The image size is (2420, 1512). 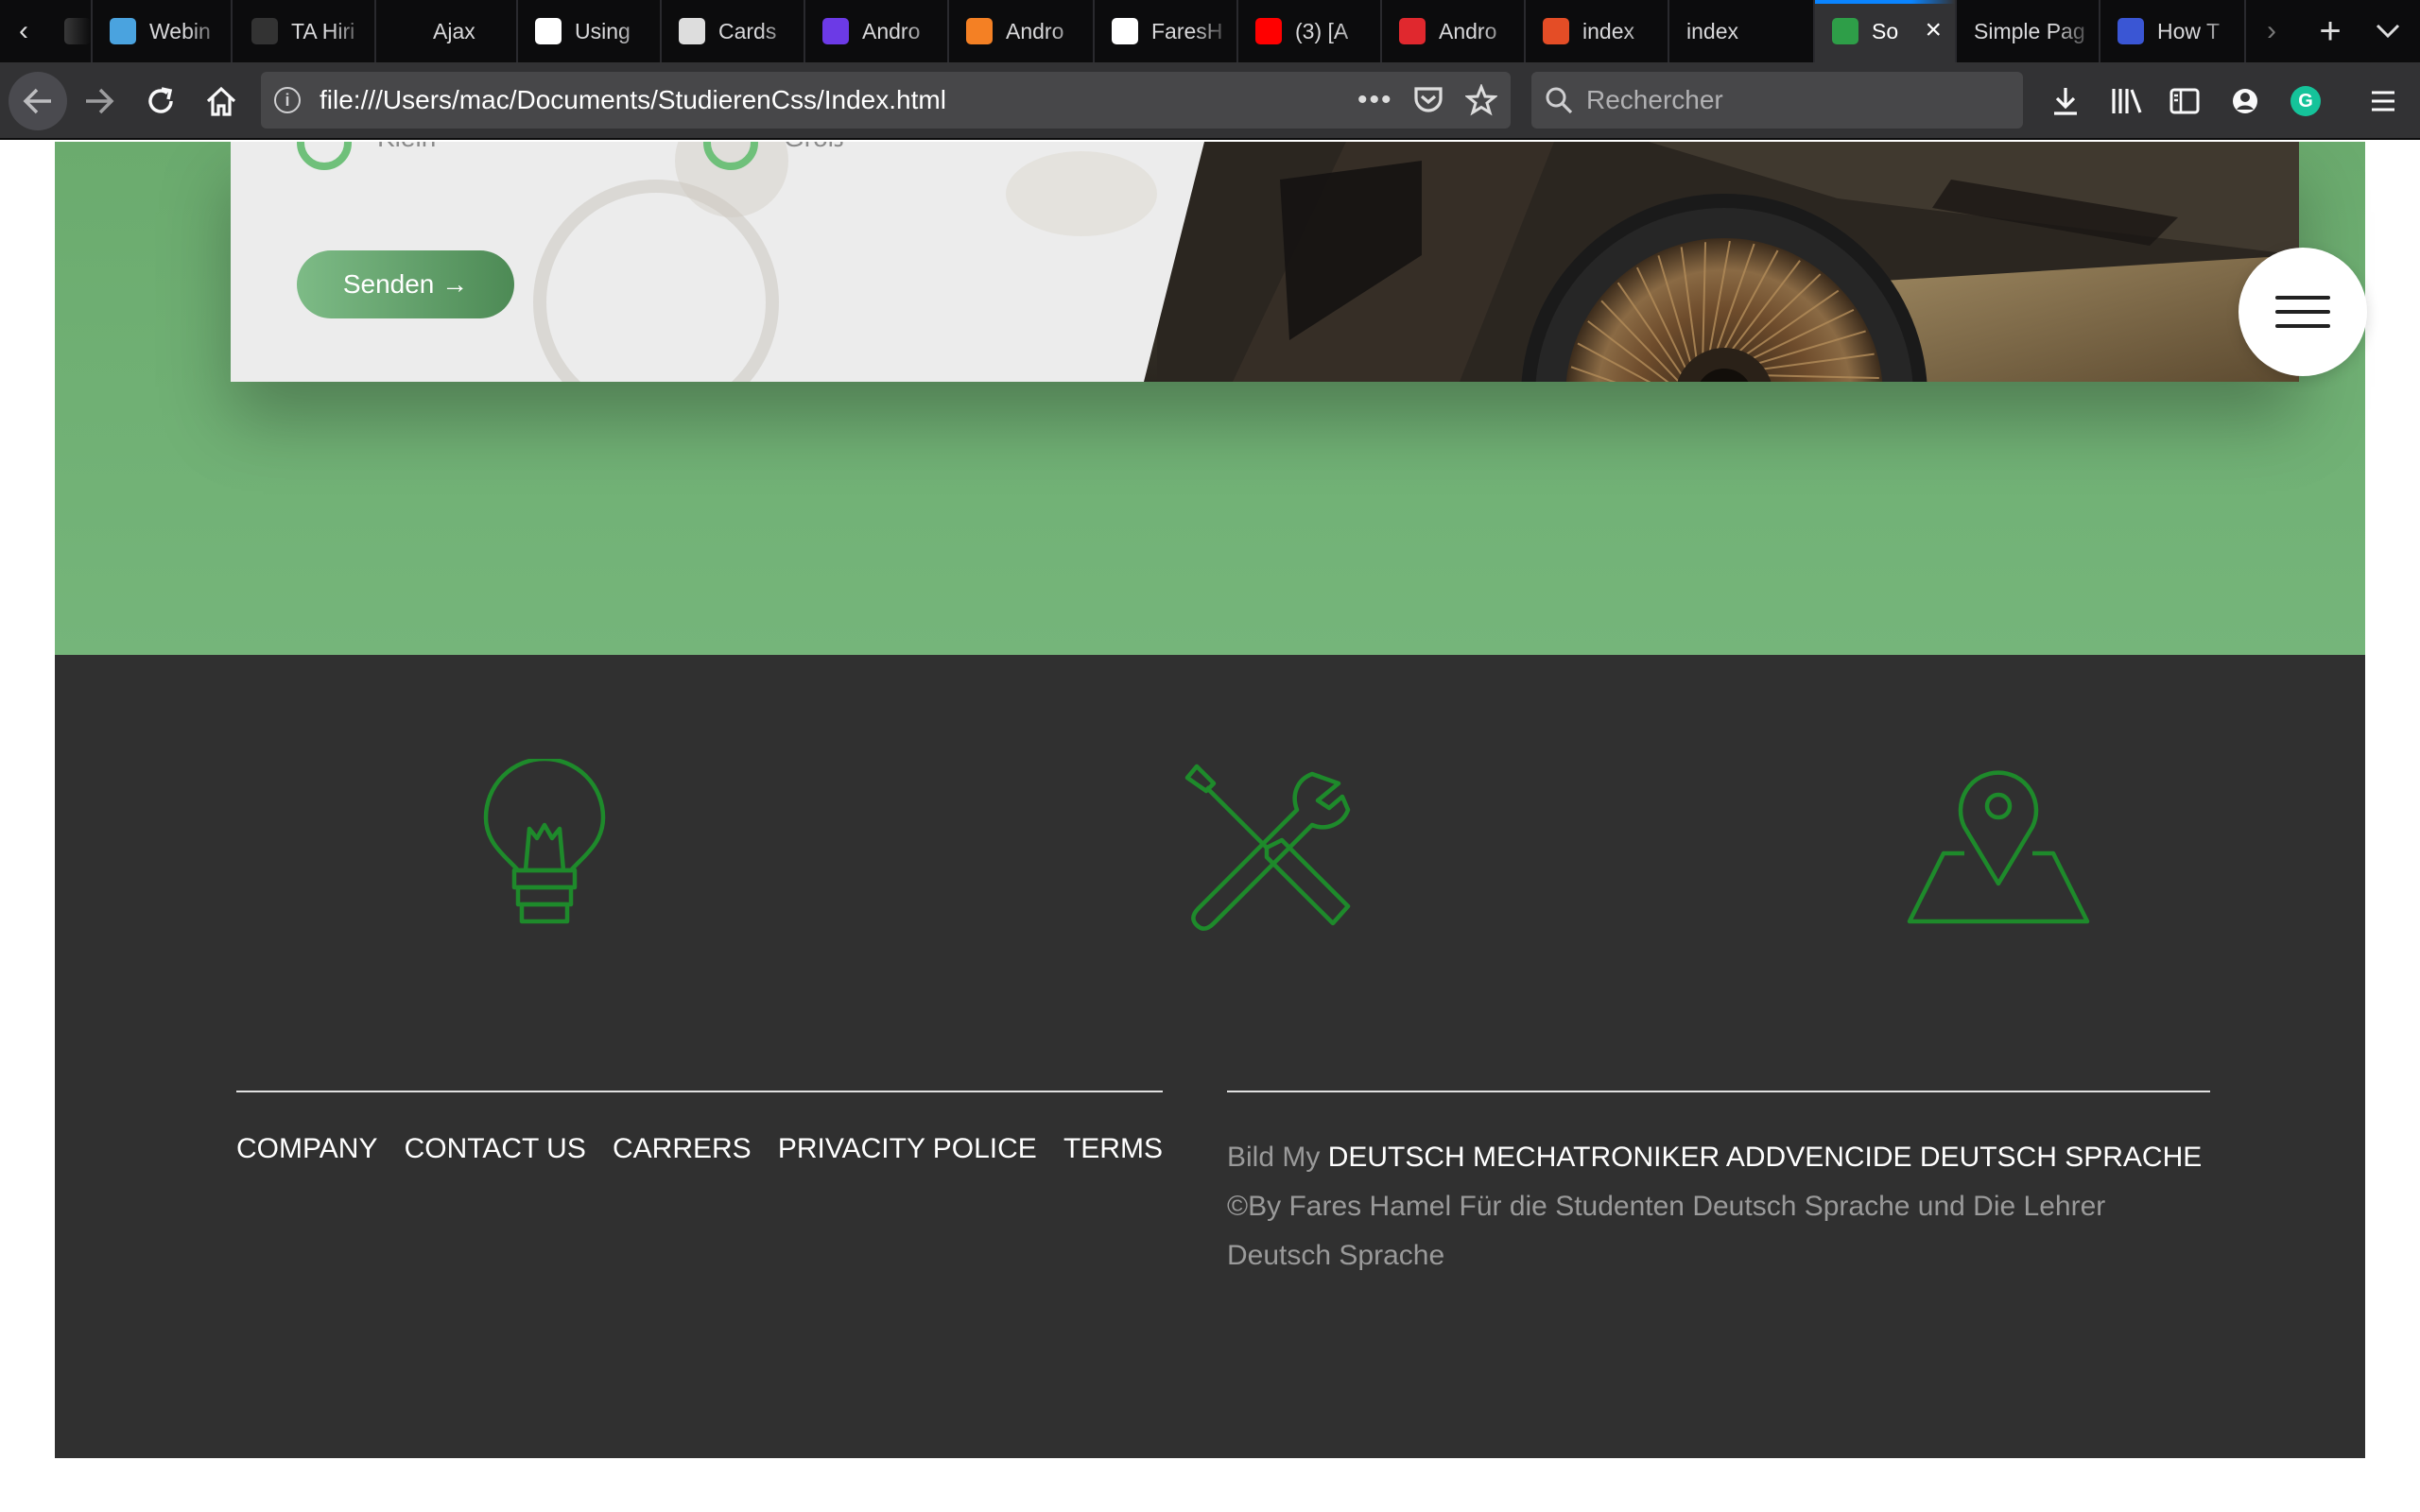 I want to click on pocket-icon, so click(x=1428, y=99).